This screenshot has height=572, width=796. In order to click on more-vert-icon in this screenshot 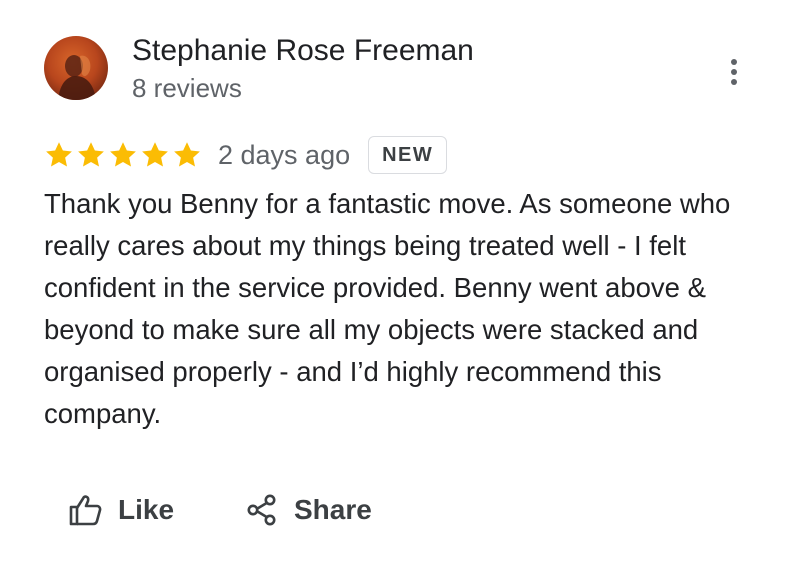, I will do `click(734, 72)`.